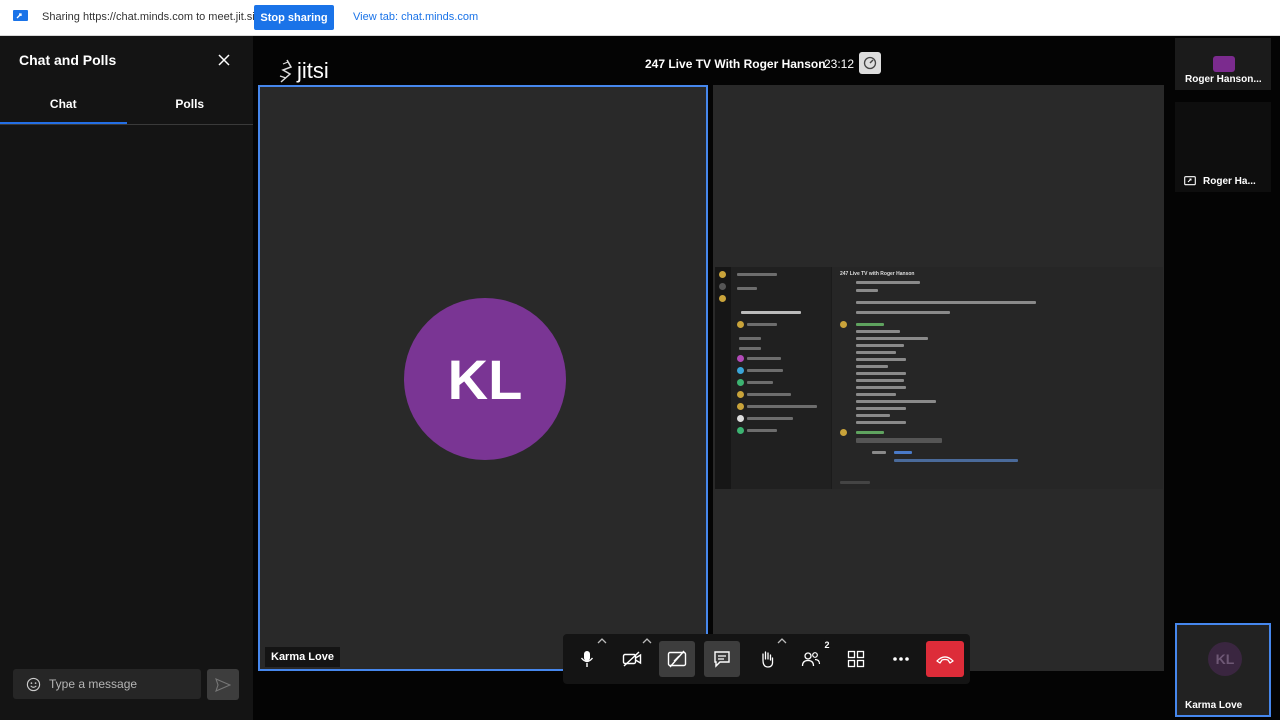  I want to click on connection-indicator, so click(870, 63).